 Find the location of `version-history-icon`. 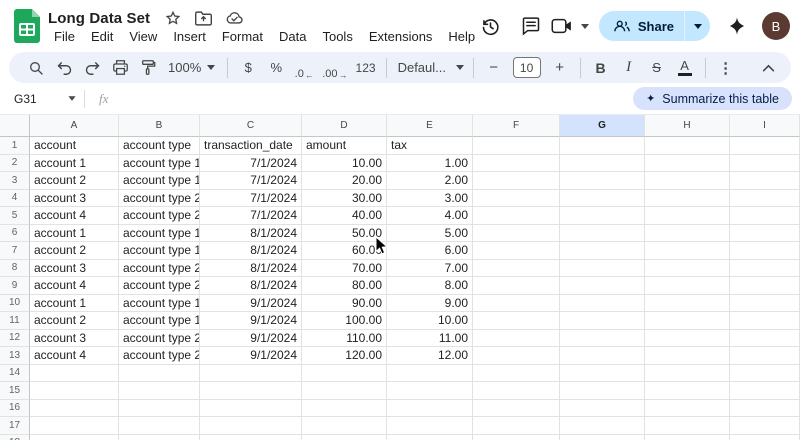

version-history-icon is located at coordinates (491, 26).